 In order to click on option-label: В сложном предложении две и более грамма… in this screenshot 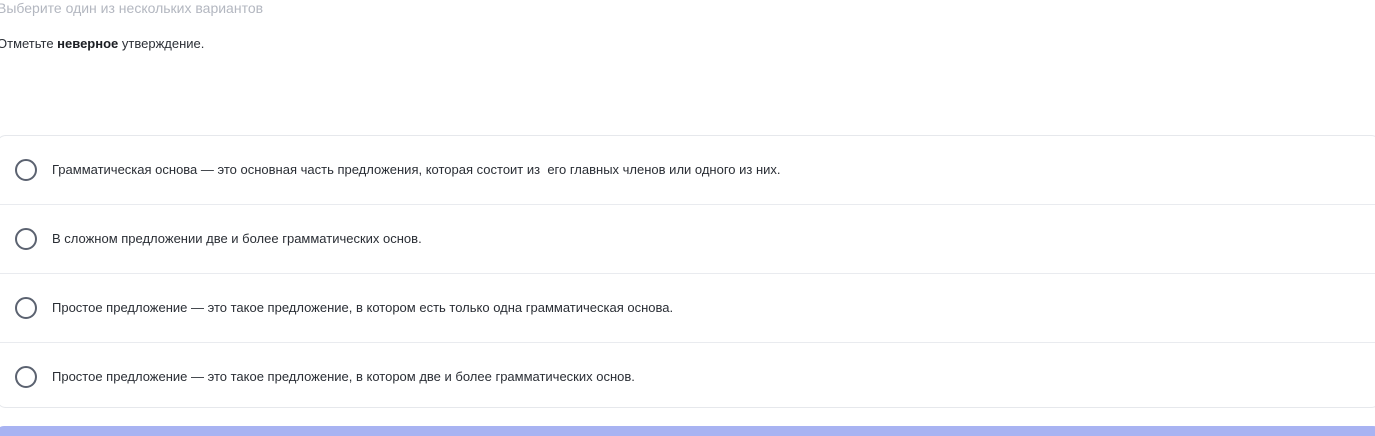, I will do `click(237, 238)`.